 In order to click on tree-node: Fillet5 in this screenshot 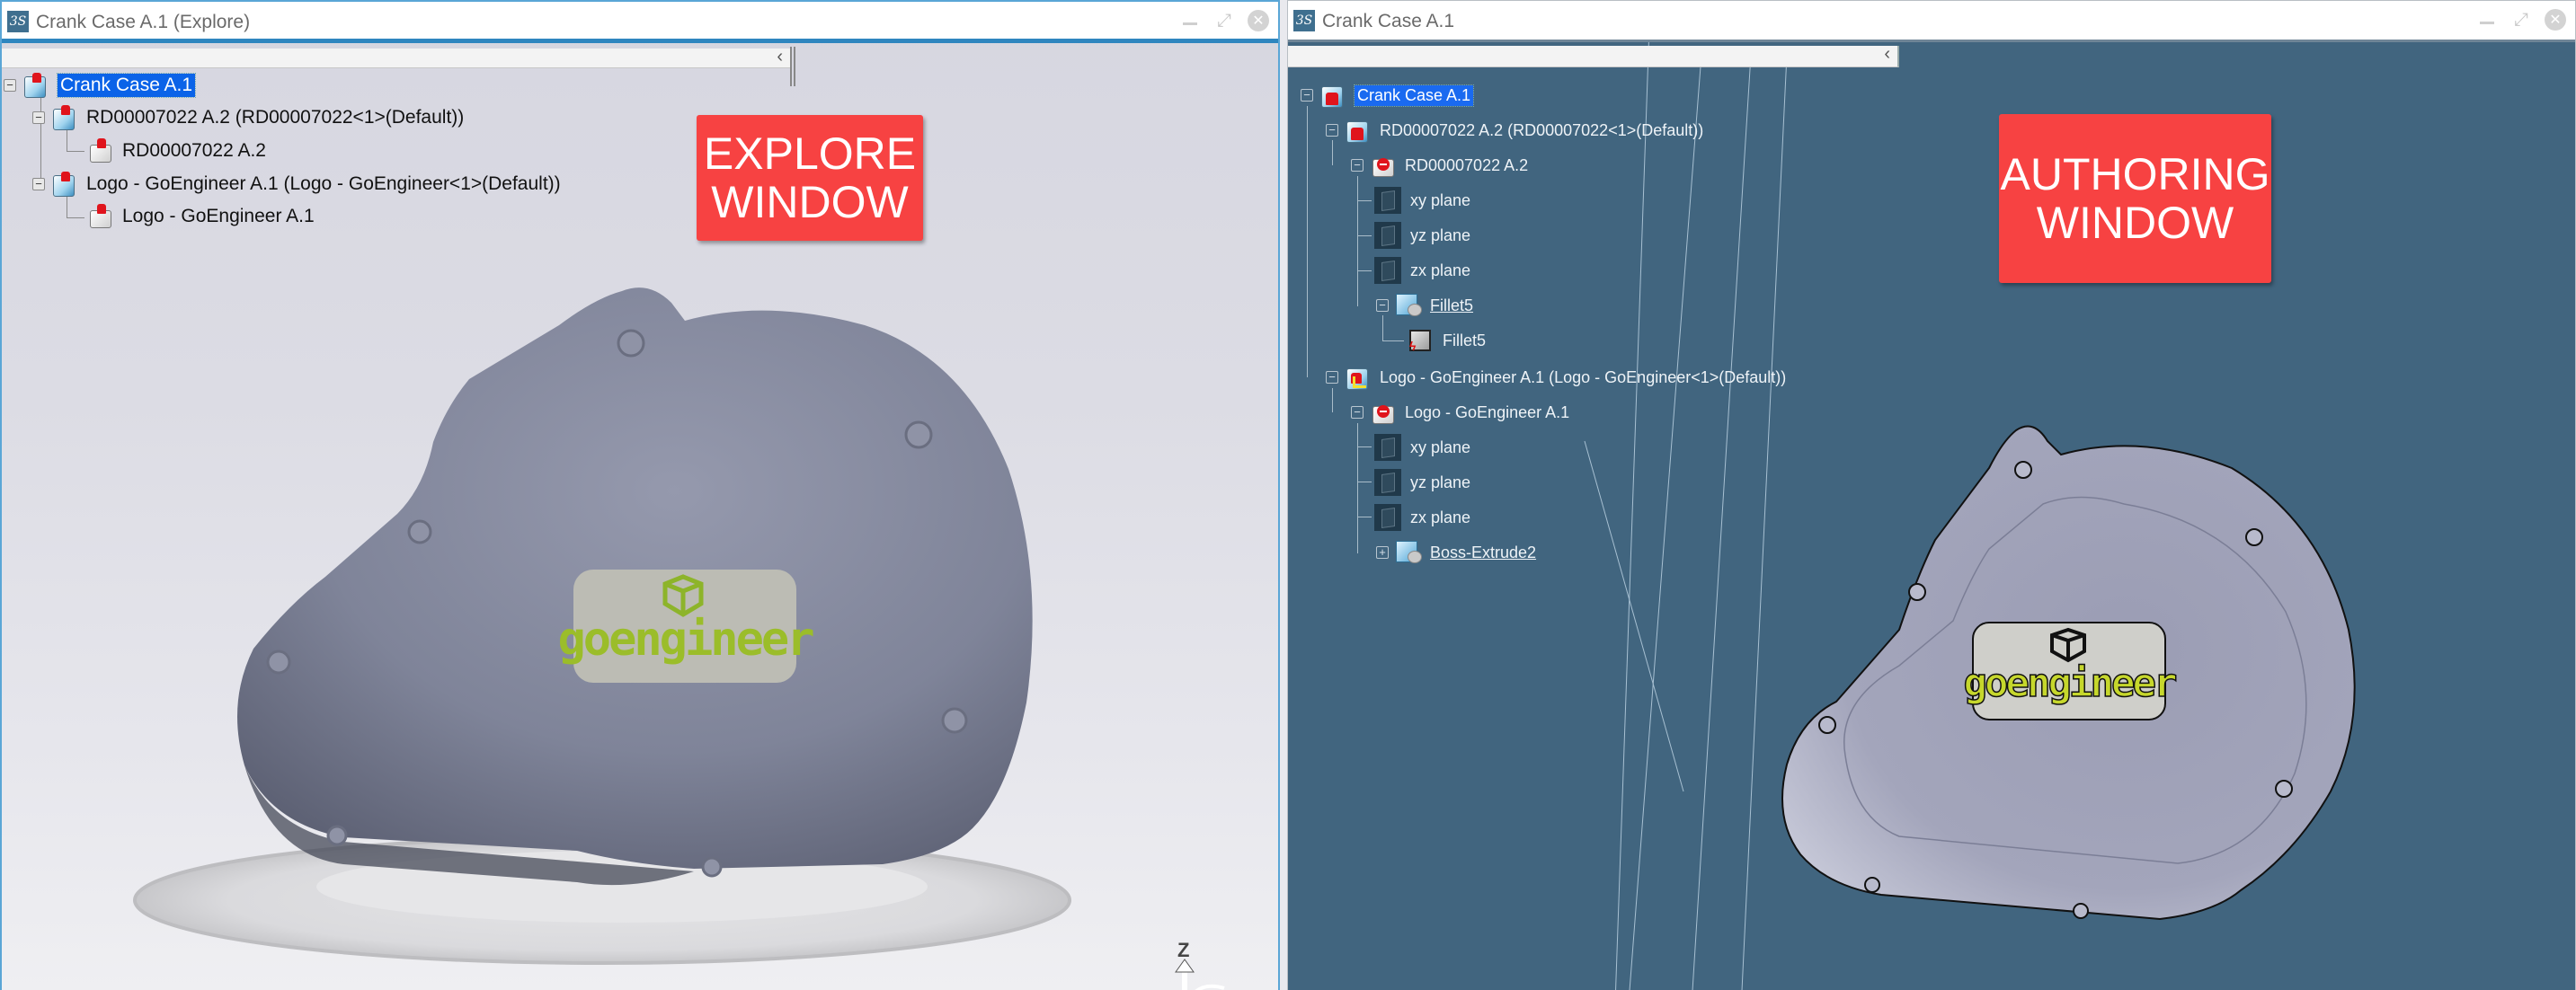, I will do `click(1446, 341)`.